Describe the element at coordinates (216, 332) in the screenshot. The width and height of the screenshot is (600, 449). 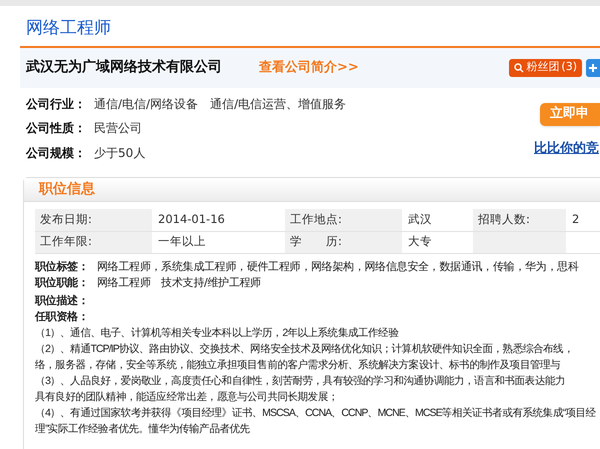
I see `requirement-text: （1）、通信、电子、计算机等相关专业本科以上学历，2年以上系统集成工作经验` at that location.